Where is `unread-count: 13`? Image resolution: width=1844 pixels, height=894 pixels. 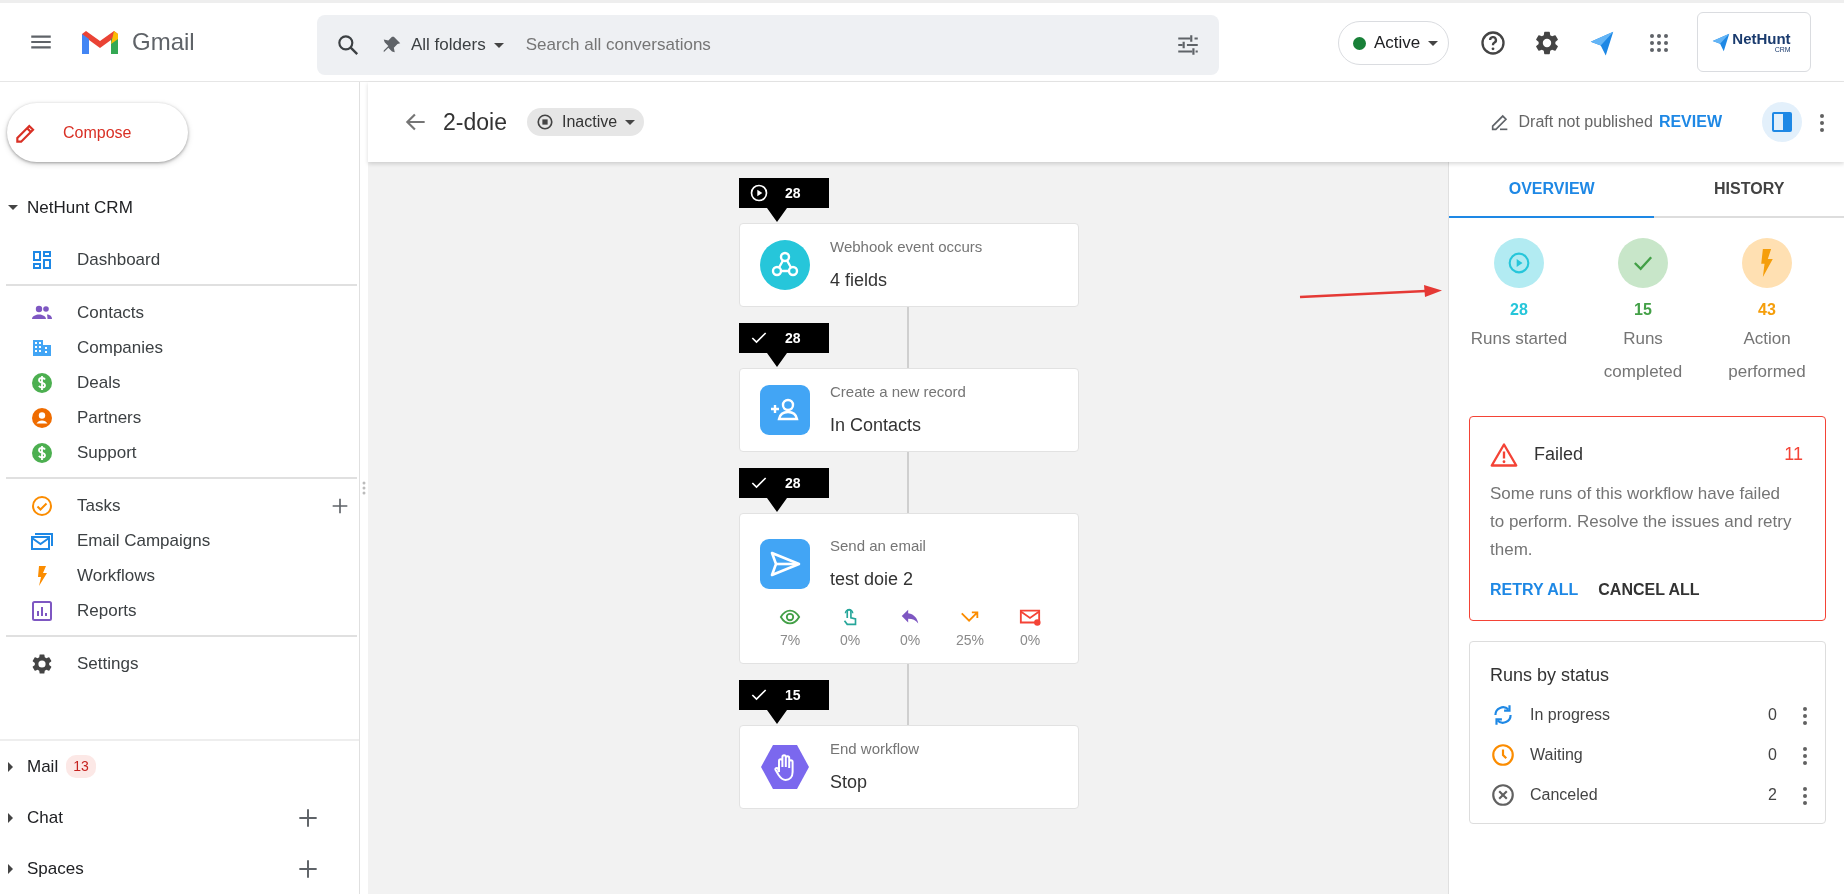
unread-count: 13 is located at coordinates (81, 766).